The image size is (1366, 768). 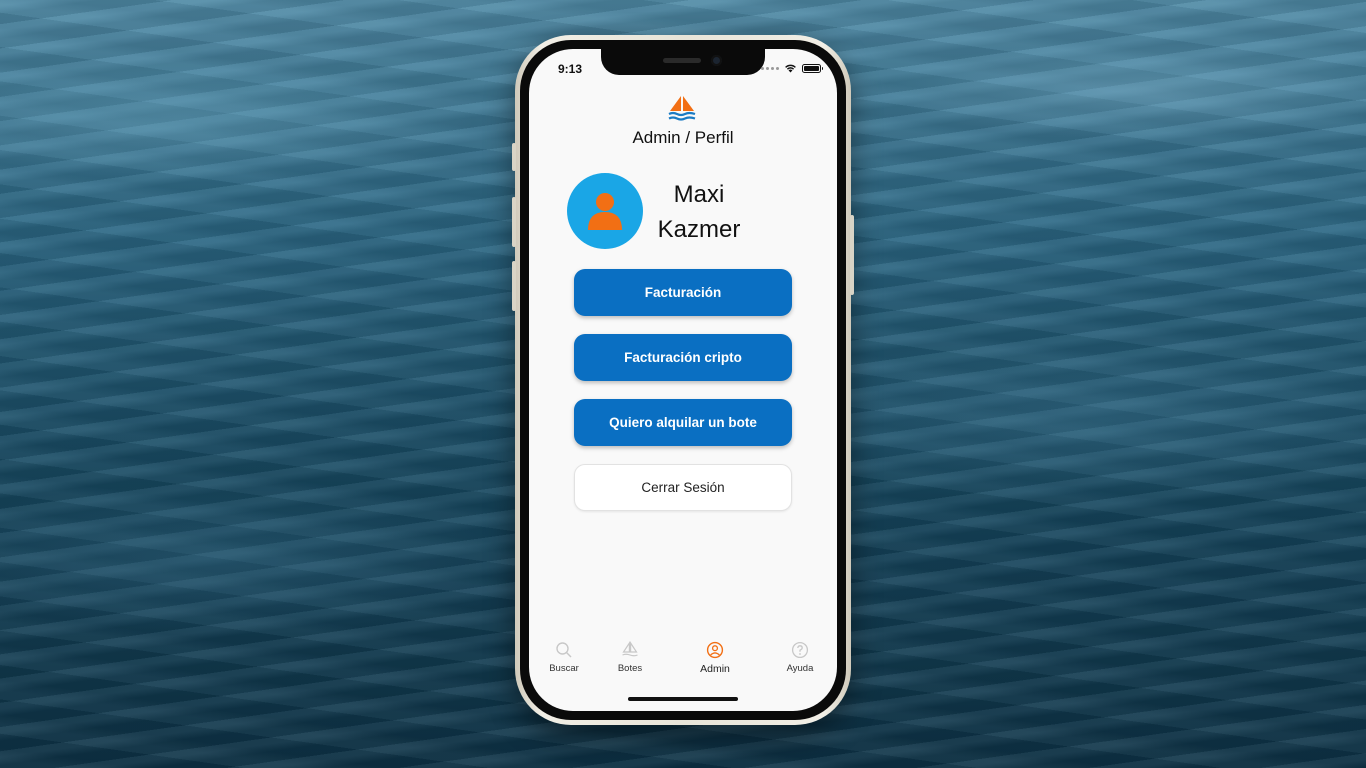 I want to click on logout-button: Cerrar Sesión, so click(x=683, y=487).